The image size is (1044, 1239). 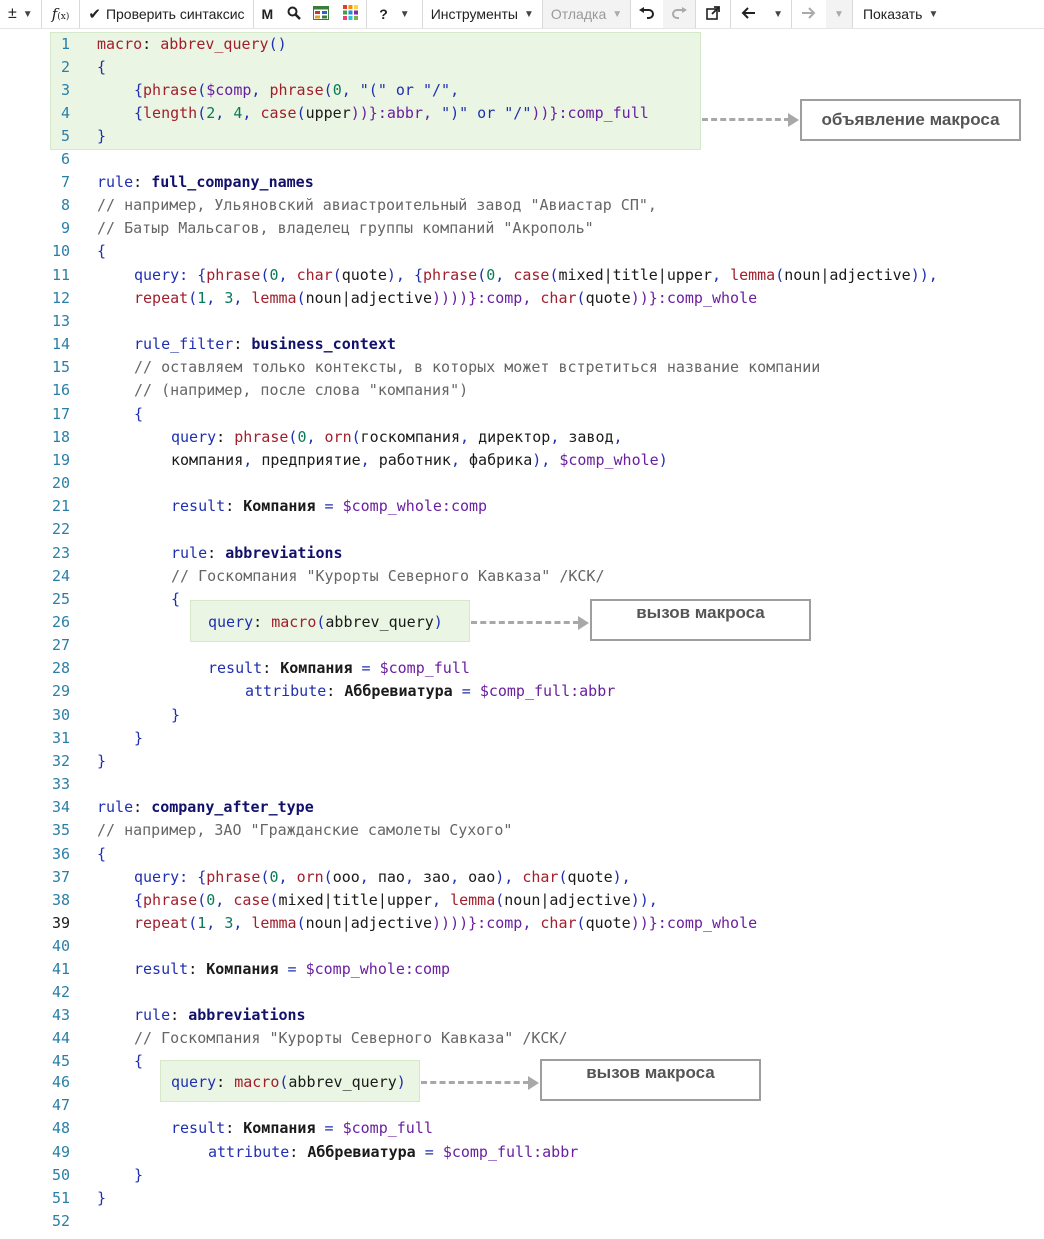 I want to click on line-number: 2, so click(x=65, y=67).